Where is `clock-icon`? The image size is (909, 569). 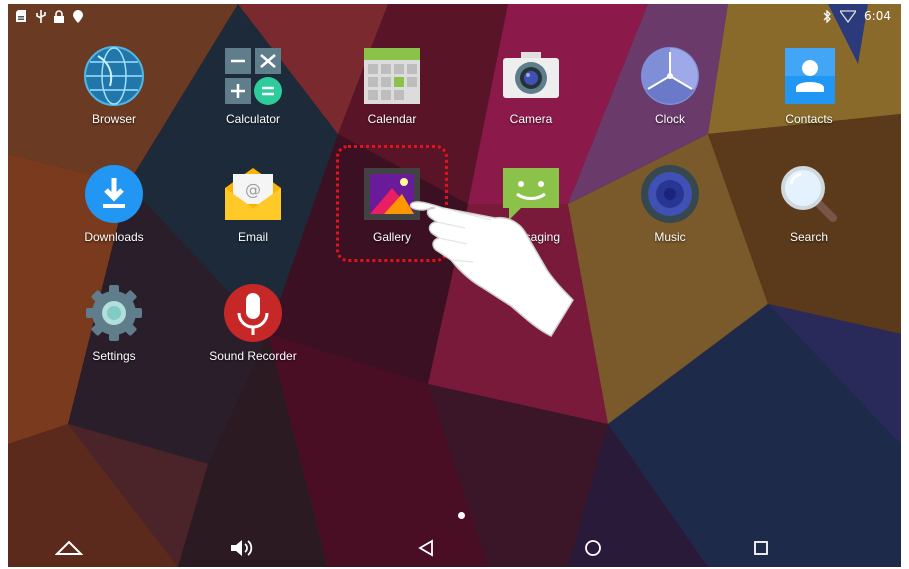 clock-icon is located at coordinates (670, 76).